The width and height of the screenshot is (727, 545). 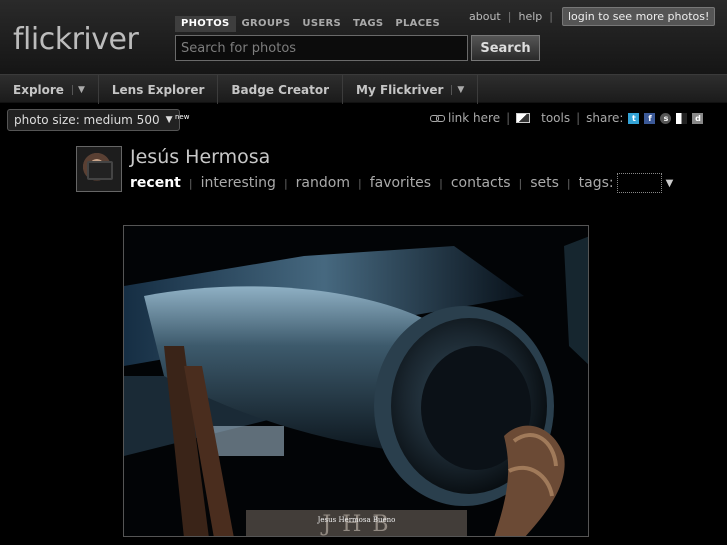 I want to click on top-links: about | help | login to see more photos!, so click(x=592, y=16).